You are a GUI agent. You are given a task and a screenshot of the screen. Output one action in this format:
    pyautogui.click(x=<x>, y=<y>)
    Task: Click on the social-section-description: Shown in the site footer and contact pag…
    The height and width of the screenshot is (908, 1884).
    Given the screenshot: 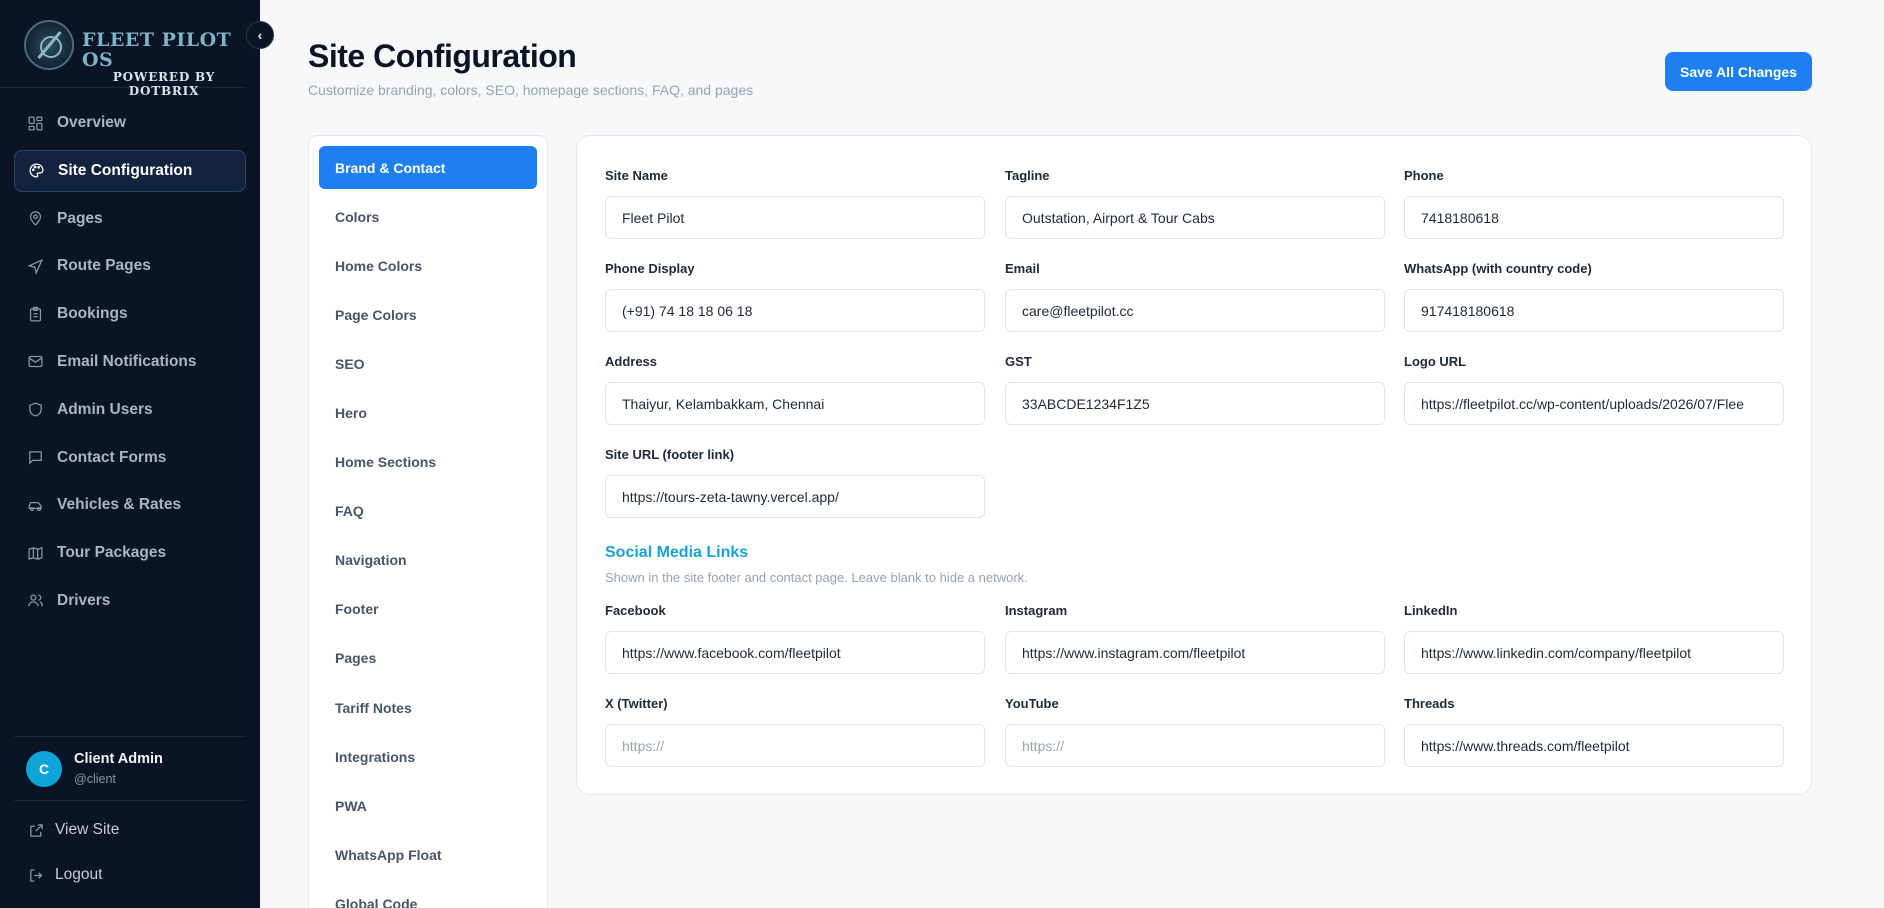 What is the action you would take?
    pyautogui.click(x=816, y=577)
    